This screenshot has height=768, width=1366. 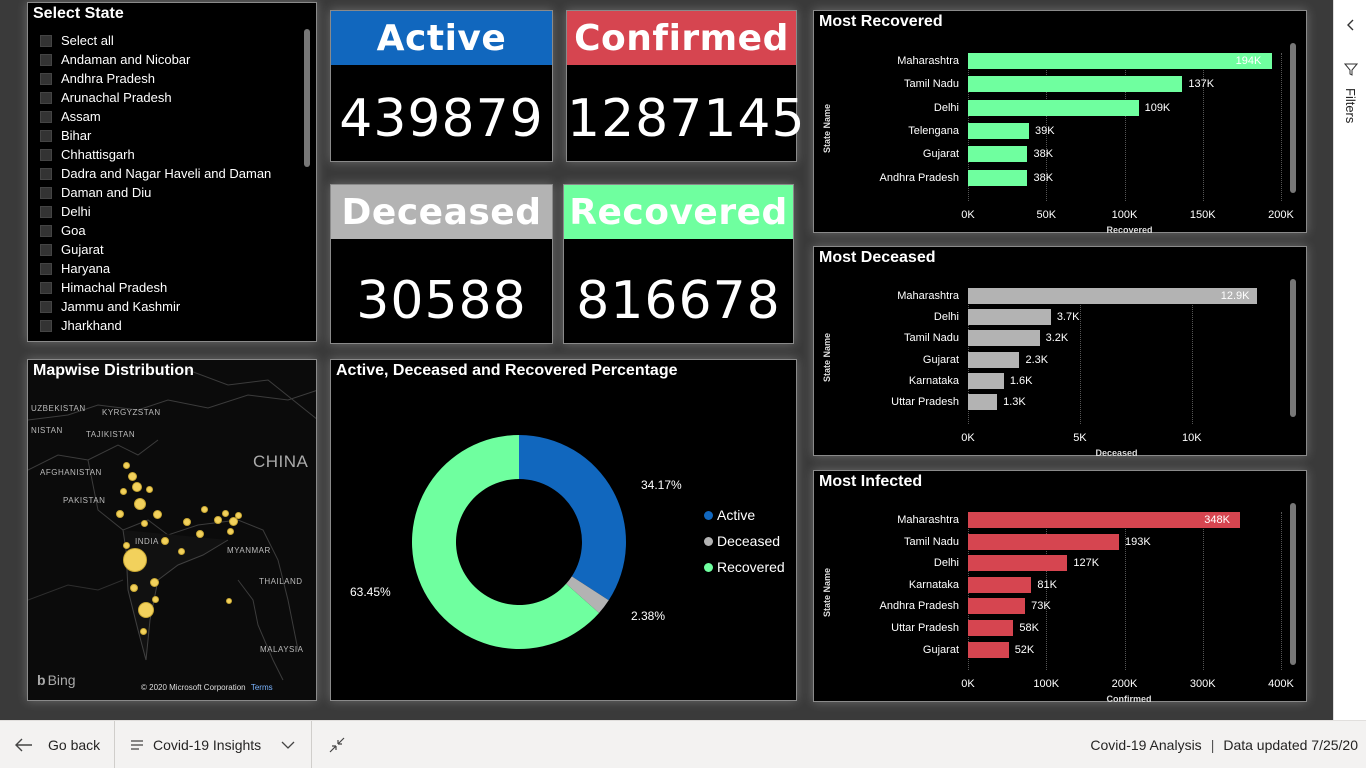 What do you see at coordinates (57, 744) in the screenshot?
I see `go-back-button: Go back` at bounding box center [57, 744].